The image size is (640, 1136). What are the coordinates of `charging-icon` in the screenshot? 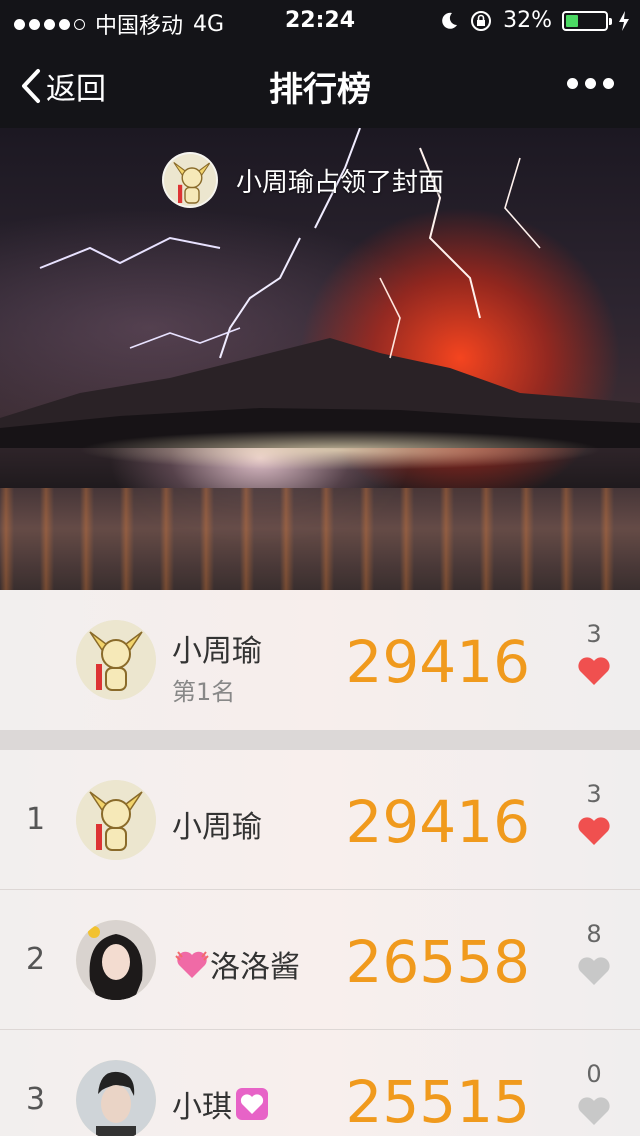 It's located at (624, 20).